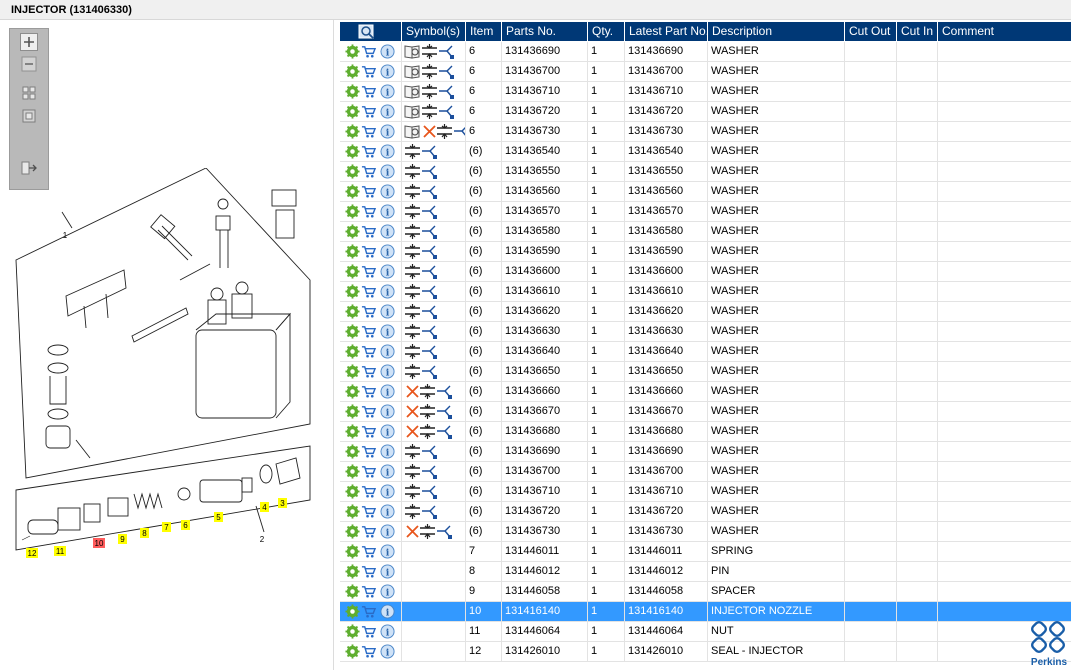 The width and height of the screenshot is (1071, 670). Describe the element at coordinates (705, 232) in the screenshot. I see `table-row: i (6) 131436580 1 131436580 WASHER` at that location.